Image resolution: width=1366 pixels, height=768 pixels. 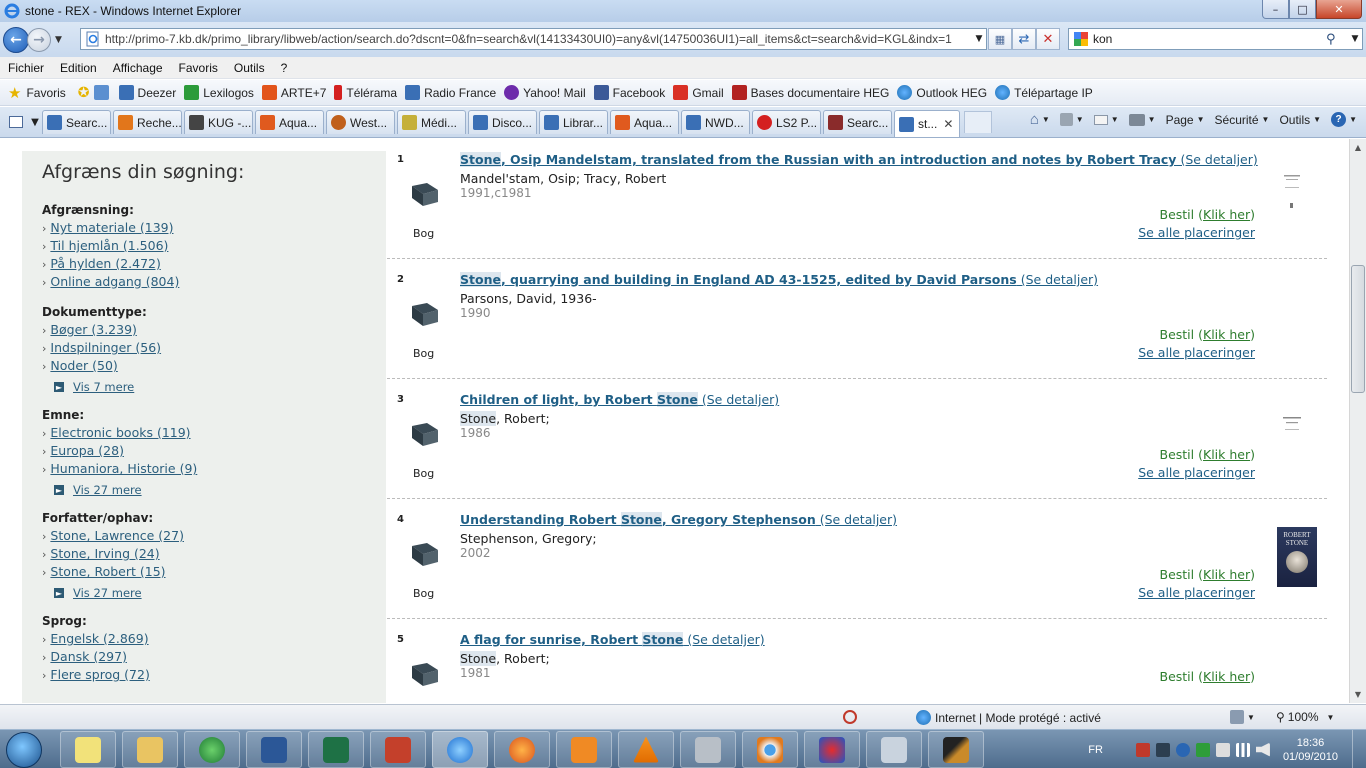 I want to click on fav-telerama: Télérama, so click(x=365, y=92).